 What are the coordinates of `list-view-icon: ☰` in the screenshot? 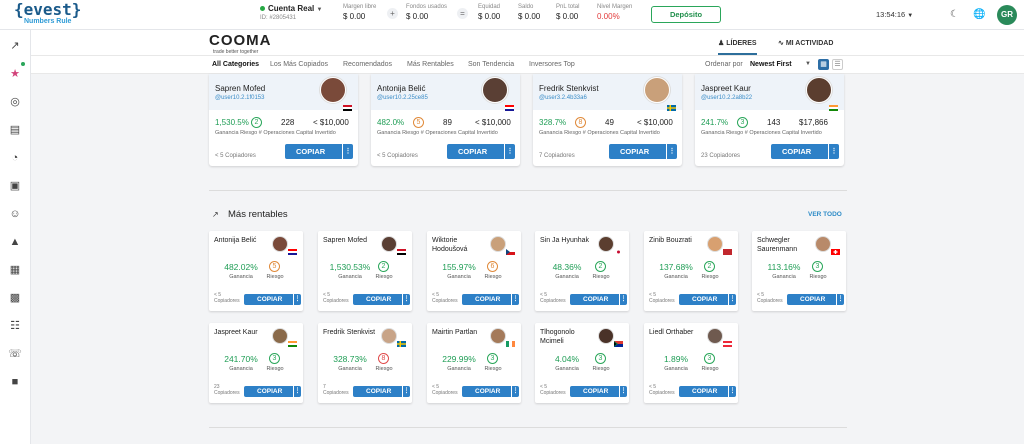 It's located at (837, 64).